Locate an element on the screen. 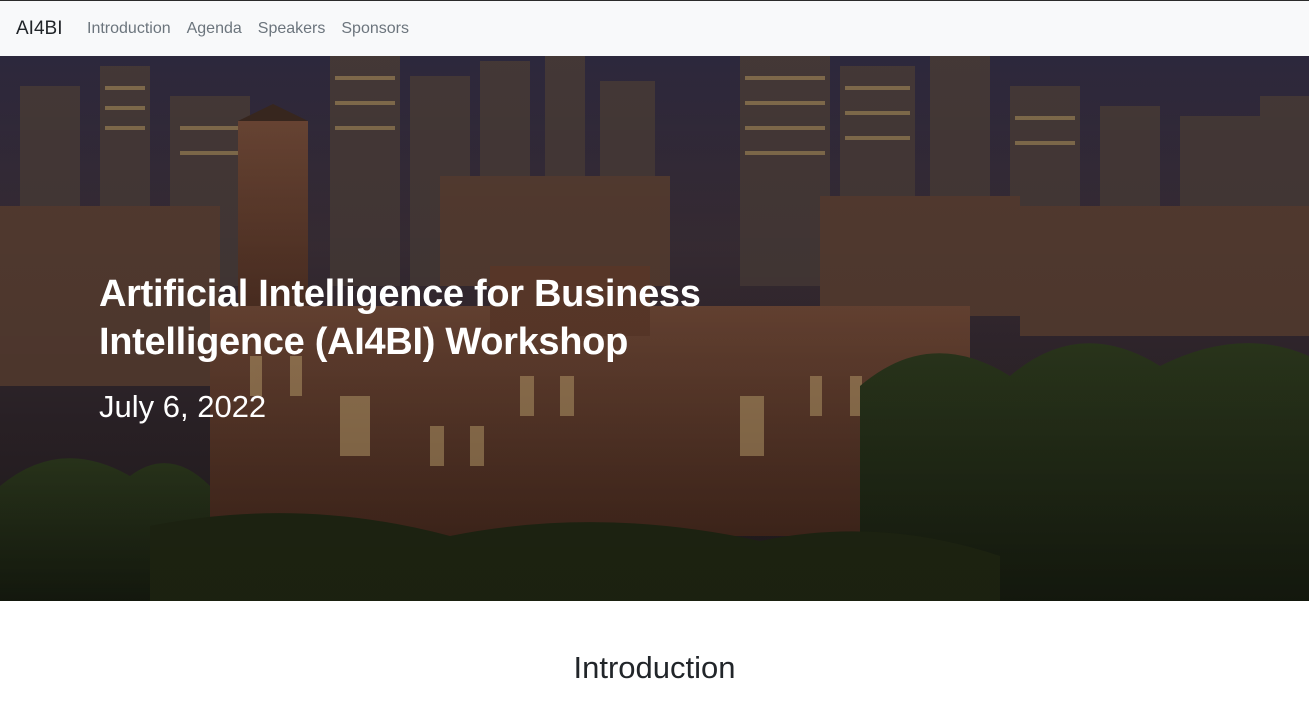 This screenshot has height=701, width=1309. hero-date: July 6, 2022 is located at coordinates (183, 406).